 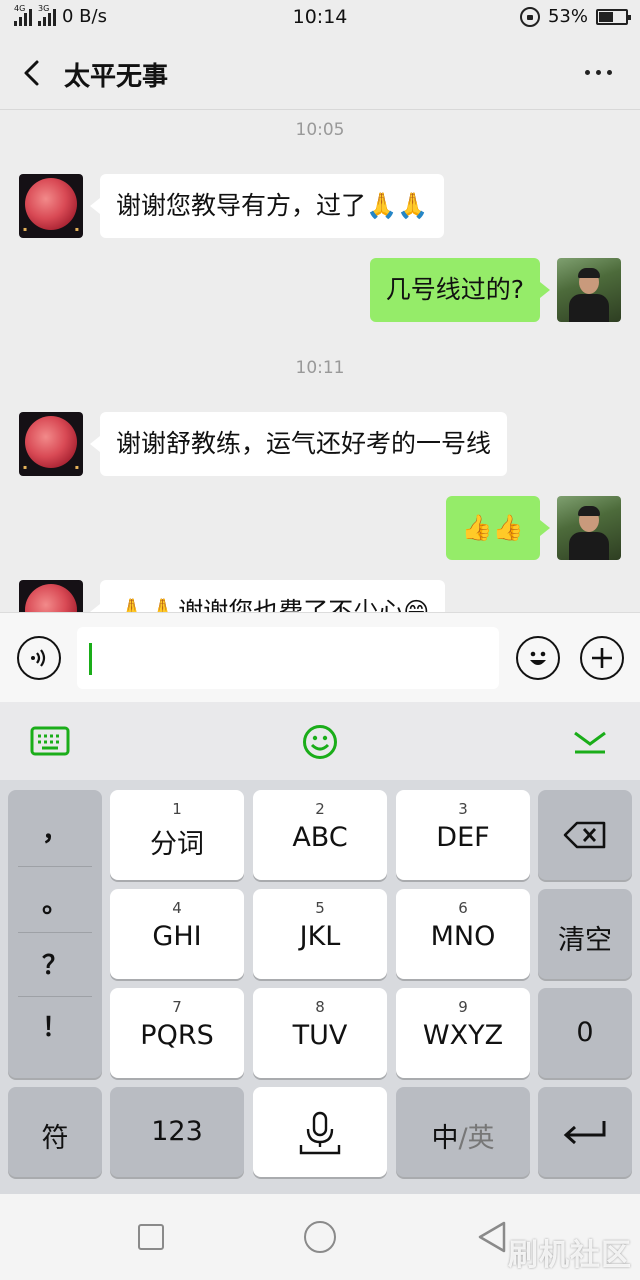 I want to click on incoming-message-bubble: 谢谢舒教练，运气还好考的一号线, so click(x=298, y=444).